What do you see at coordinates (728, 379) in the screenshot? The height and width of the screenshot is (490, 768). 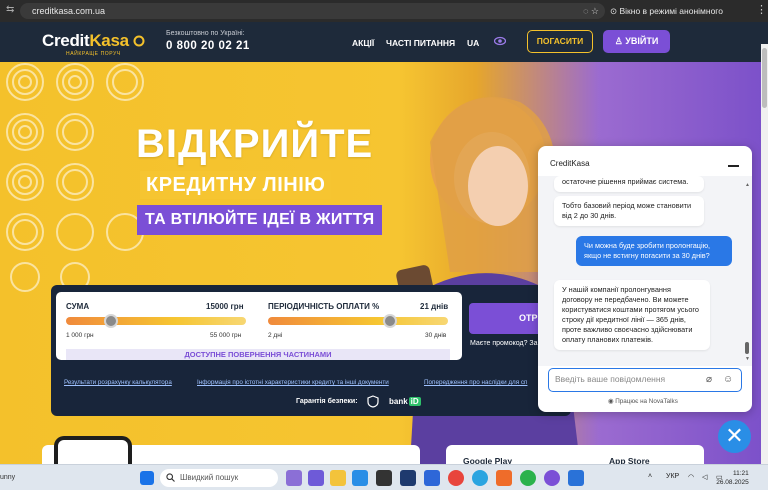 I see `emoji-icon: ☺` at bounding box center [728, 379].